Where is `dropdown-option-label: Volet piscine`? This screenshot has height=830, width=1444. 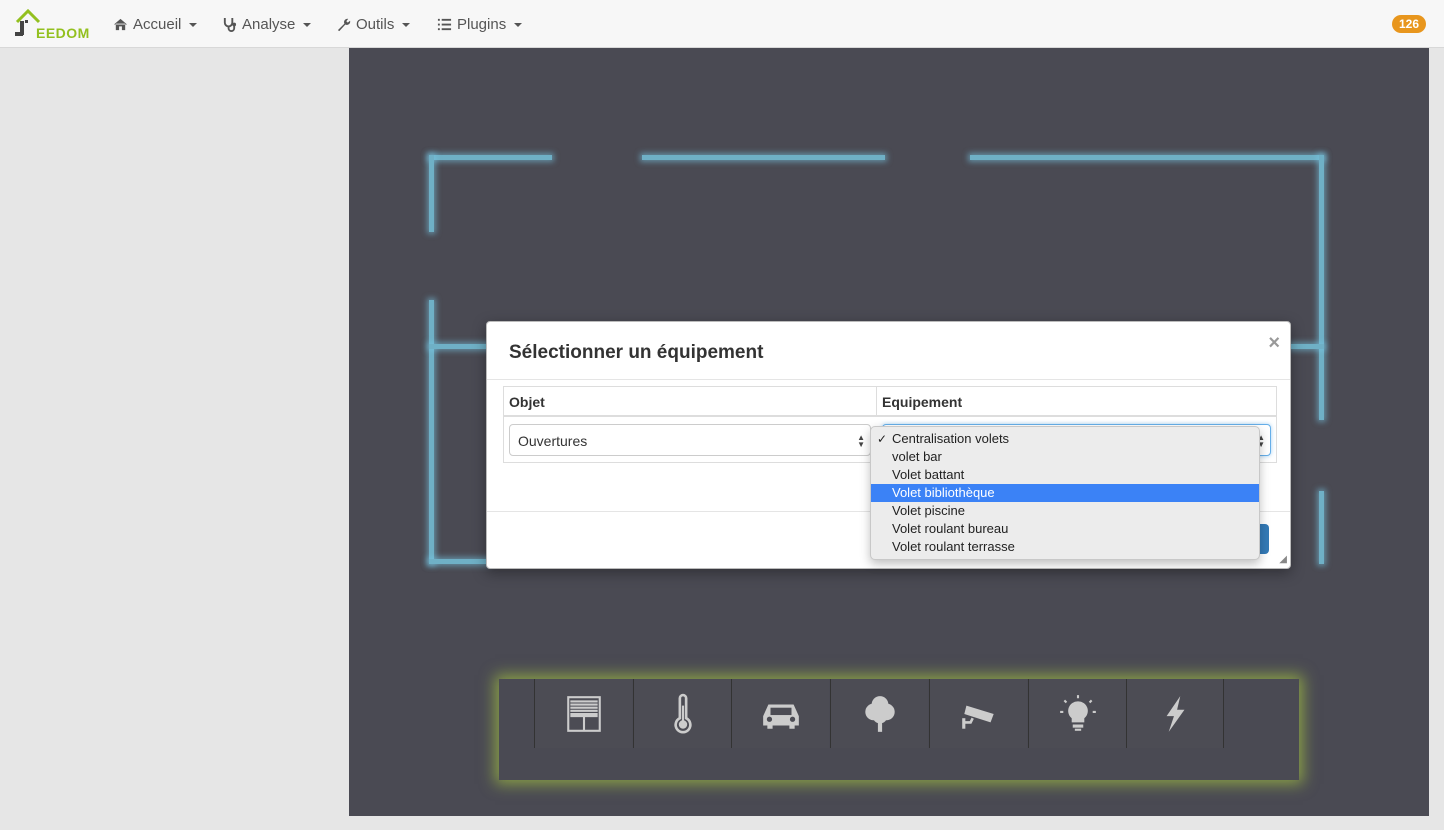
dropdown-option-label: Volet piscine is located at coordinates (928, 510).